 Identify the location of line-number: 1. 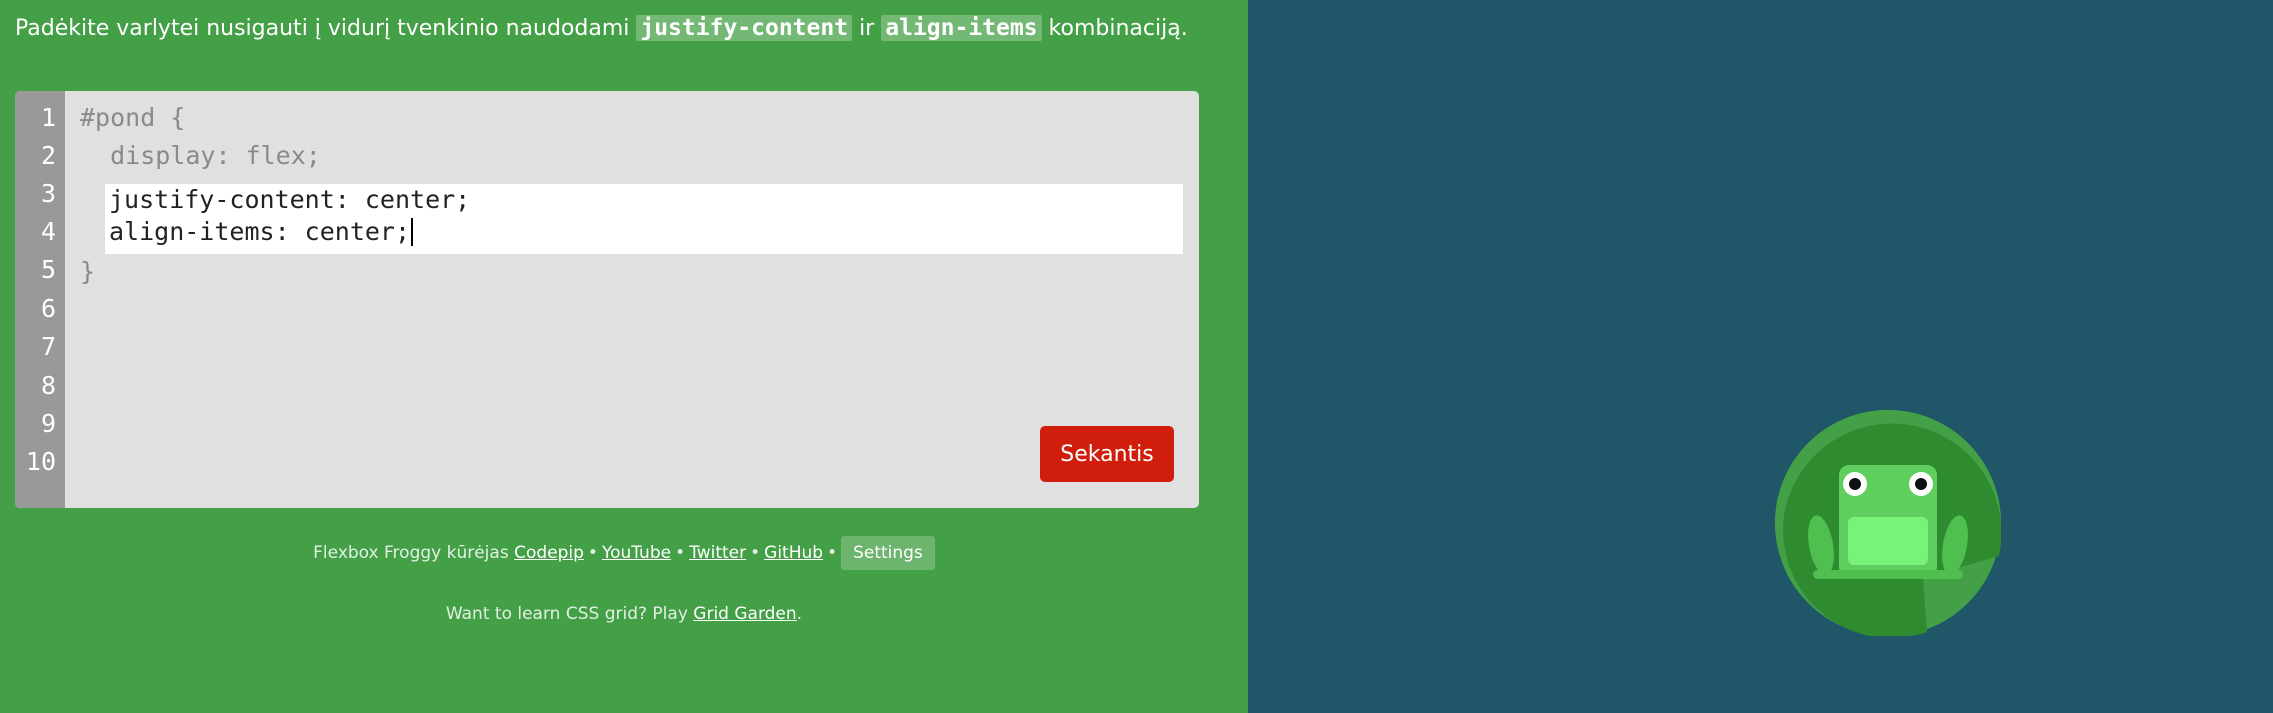
(48, 117).